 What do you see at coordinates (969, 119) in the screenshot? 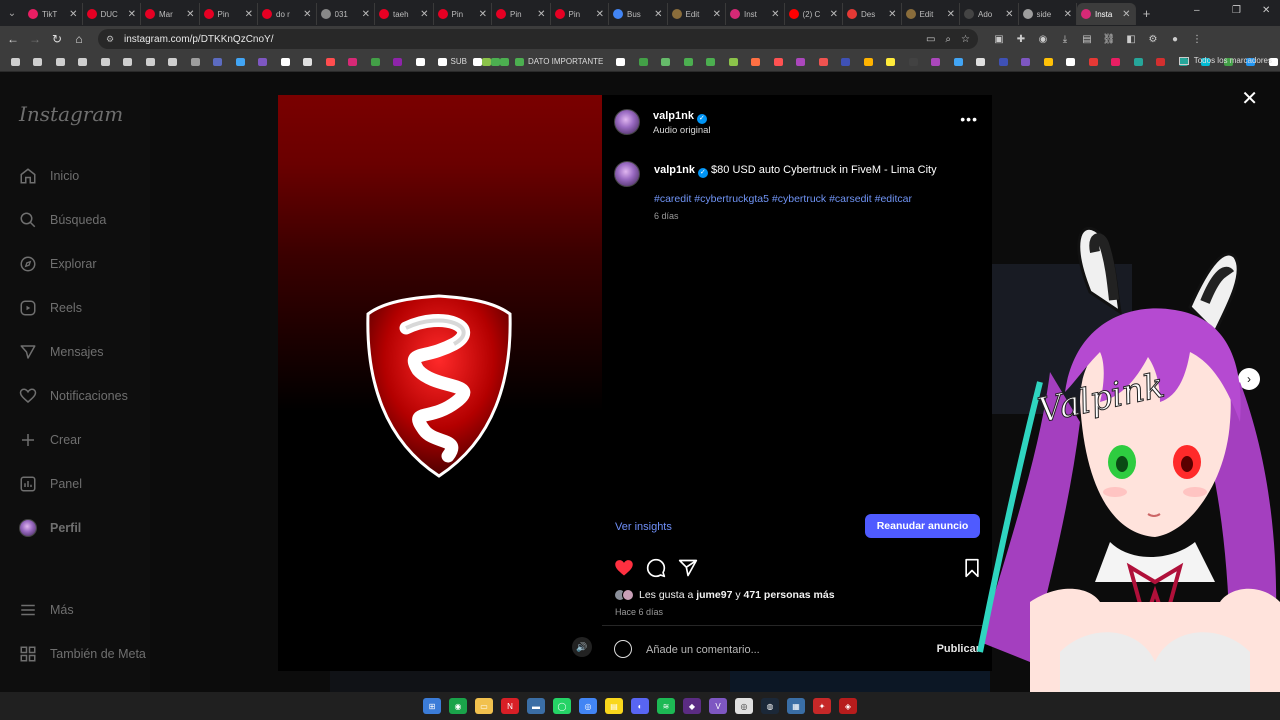
I see `more-options-icon: •••` at bounding box center [969, 119].